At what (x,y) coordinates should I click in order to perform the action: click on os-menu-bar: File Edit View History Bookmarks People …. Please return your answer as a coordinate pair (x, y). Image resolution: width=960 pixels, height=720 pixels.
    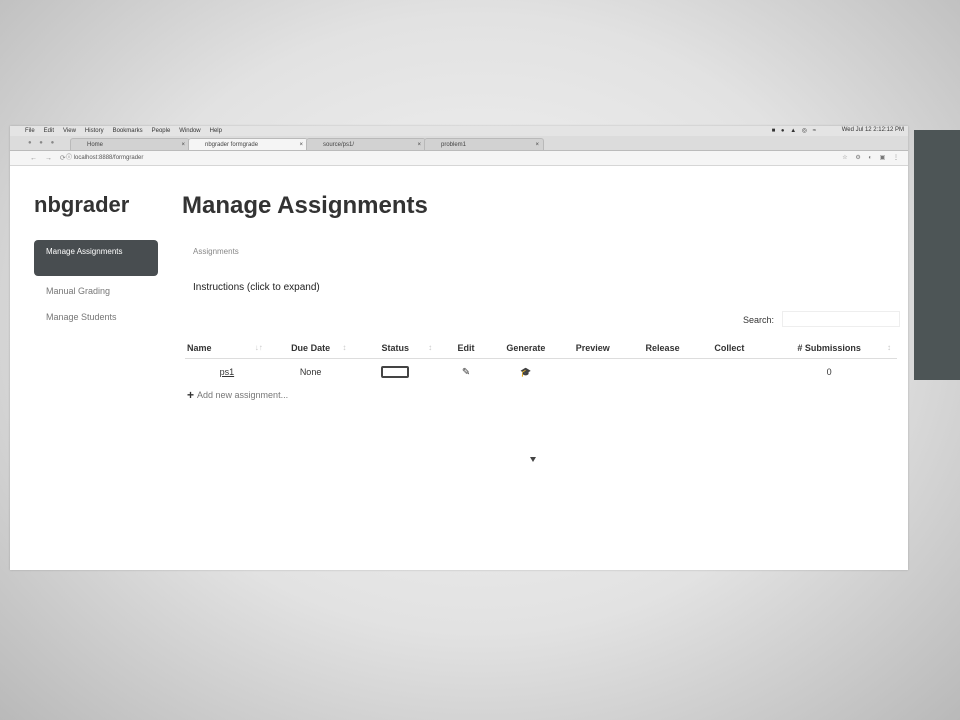
    Looking at the image, I should click on (459, 131).